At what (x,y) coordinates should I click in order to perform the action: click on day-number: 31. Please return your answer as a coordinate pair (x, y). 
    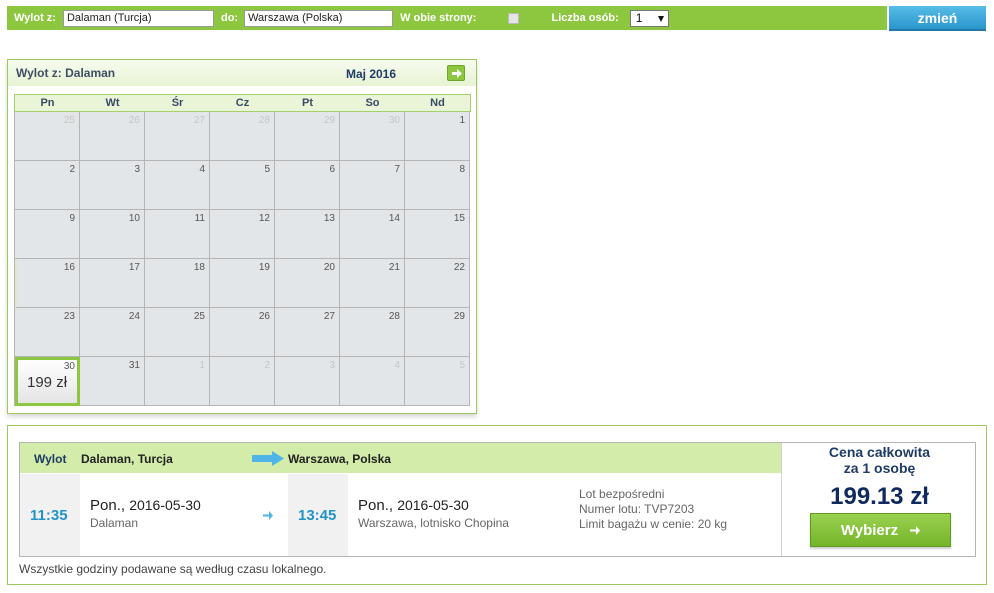
    Looking at the image, I should click on (134, 365).